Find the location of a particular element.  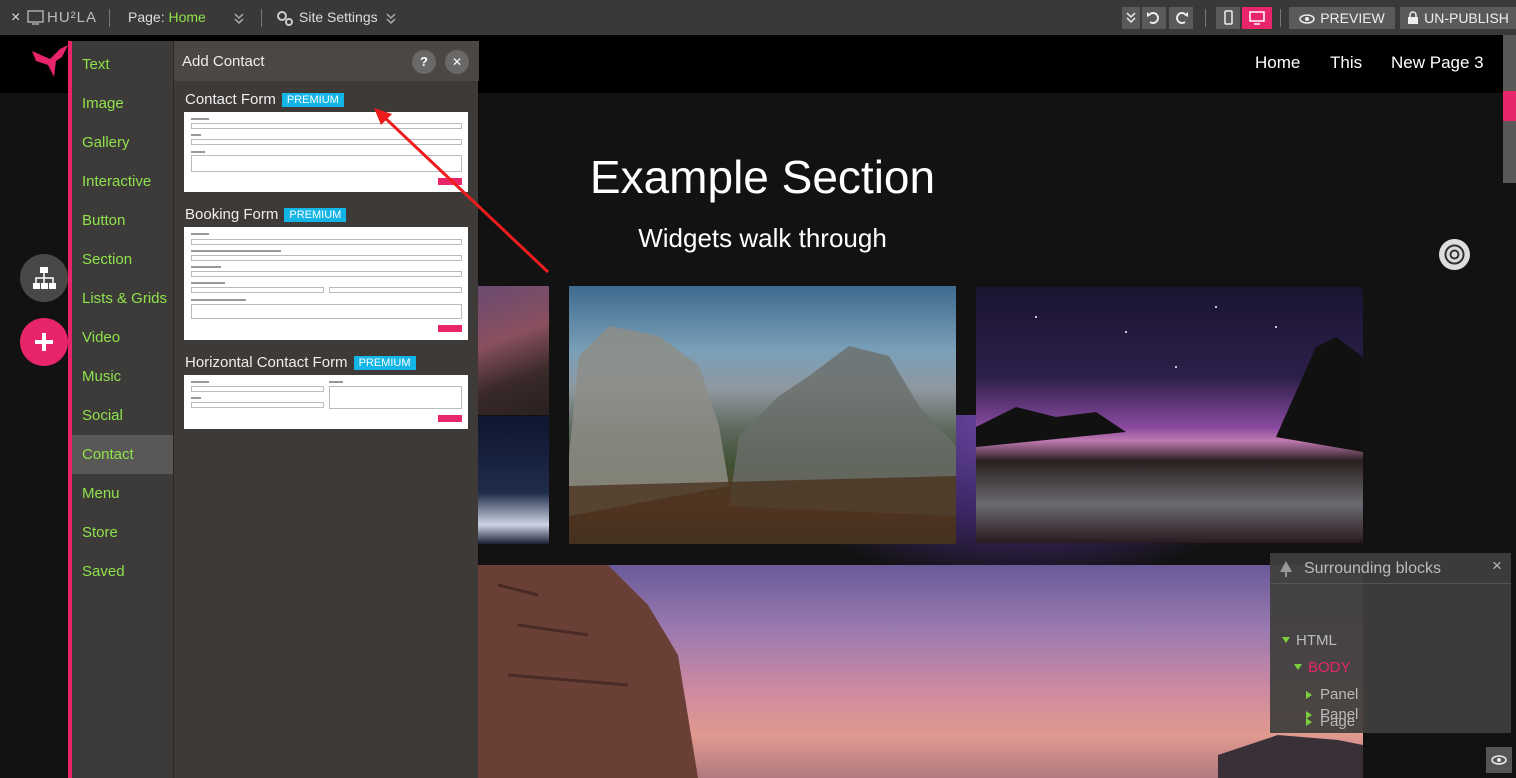

page-value: Home is located at coordinates (187, 17).